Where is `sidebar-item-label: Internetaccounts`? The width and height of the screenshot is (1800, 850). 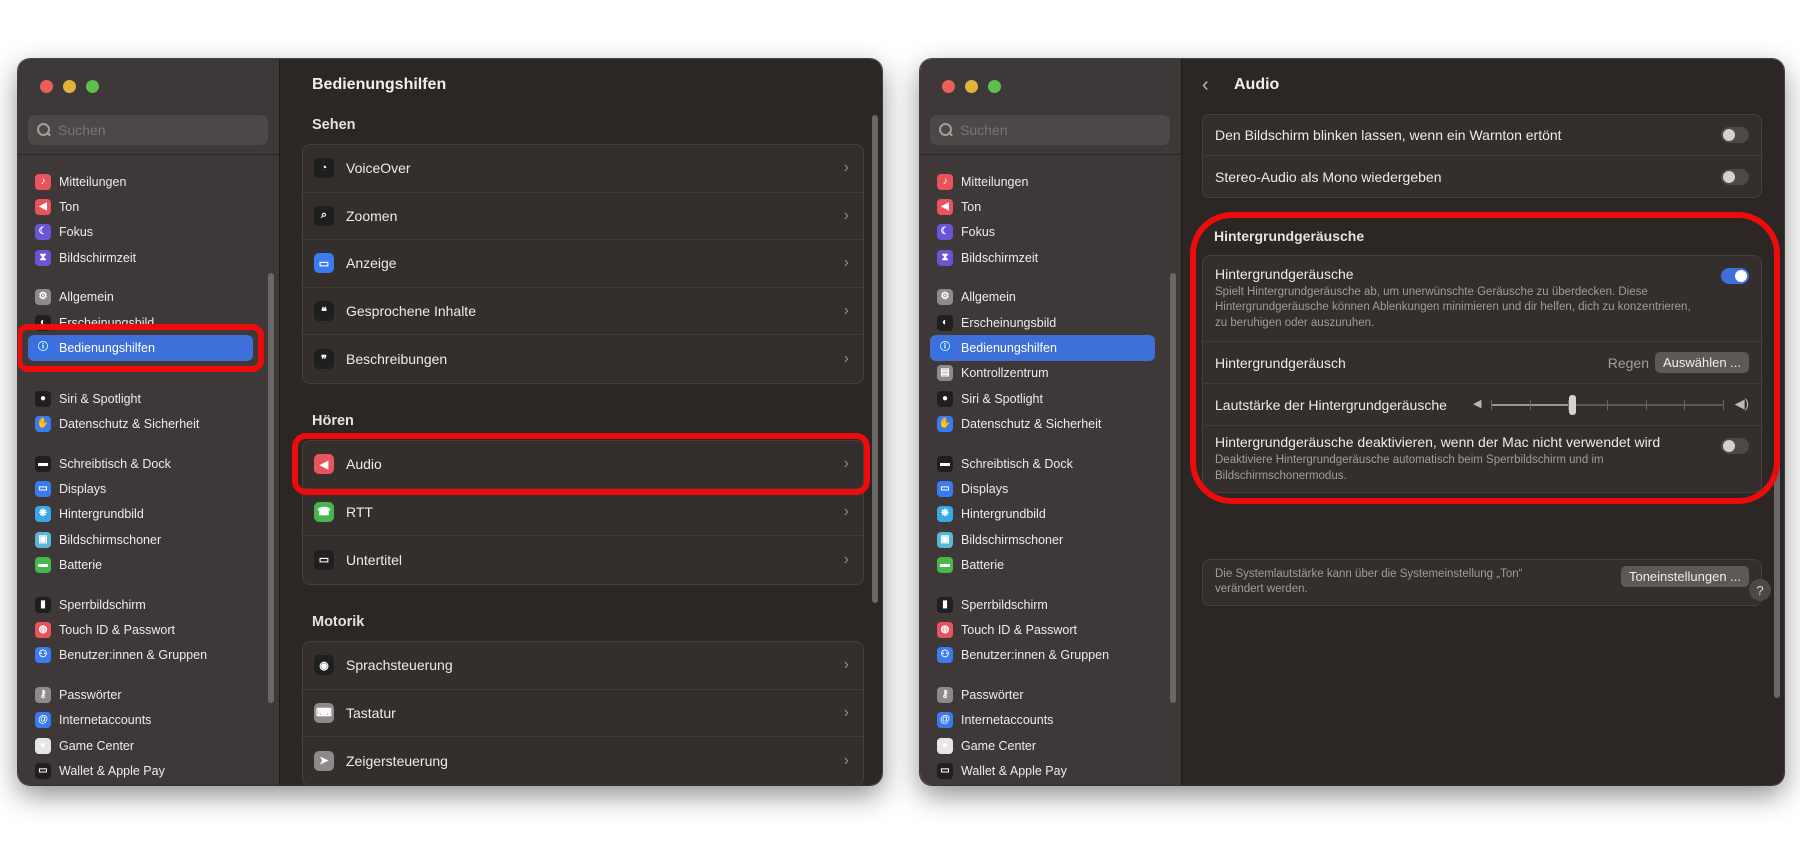
sidebar-item-label: Internetaccounts is located at coordinates (1007, 720).